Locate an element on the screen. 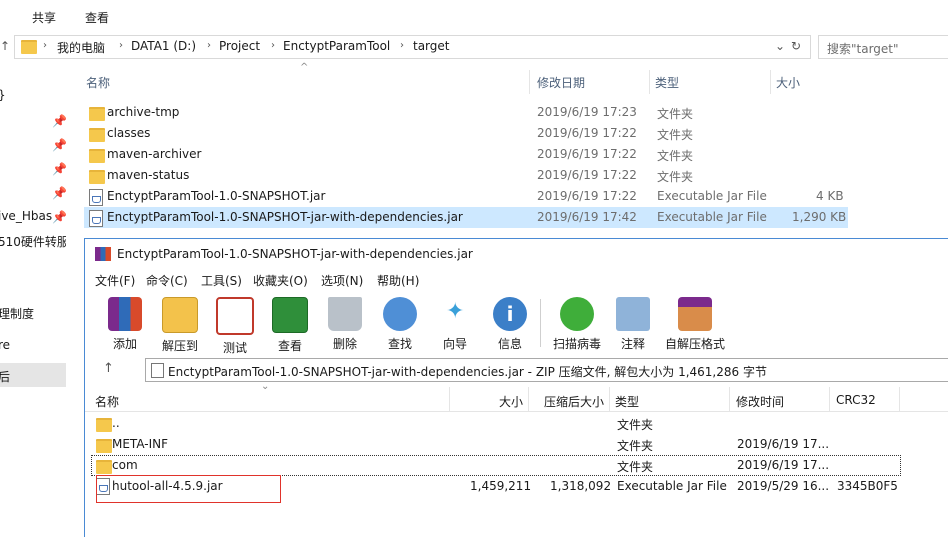 This screenshot has height=537, width=948. menu-options: 选项(N) is located at coordinates (342, 280).